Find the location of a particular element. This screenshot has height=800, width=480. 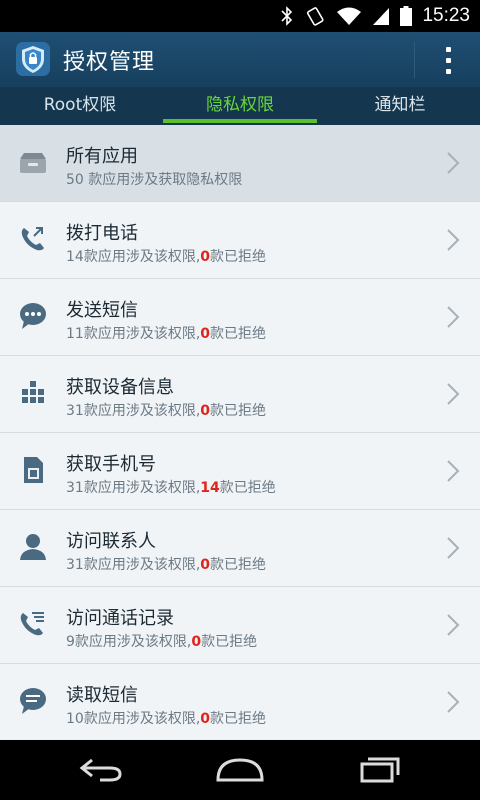

signal-icon is located at coordinates (381, 16).